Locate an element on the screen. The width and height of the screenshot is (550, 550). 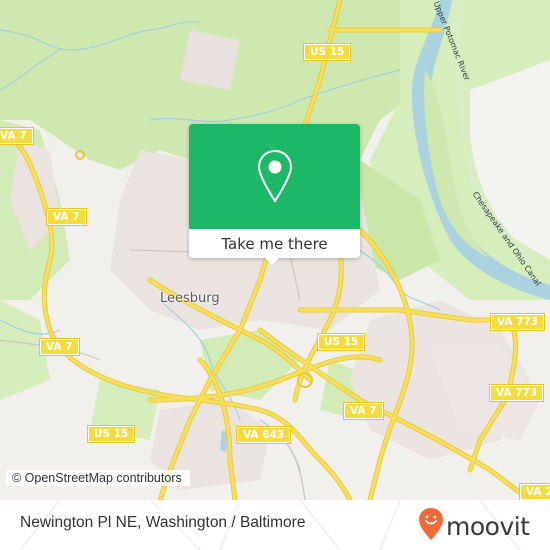
moovit-wordmark: moovit is located at coordinates (488, 526).